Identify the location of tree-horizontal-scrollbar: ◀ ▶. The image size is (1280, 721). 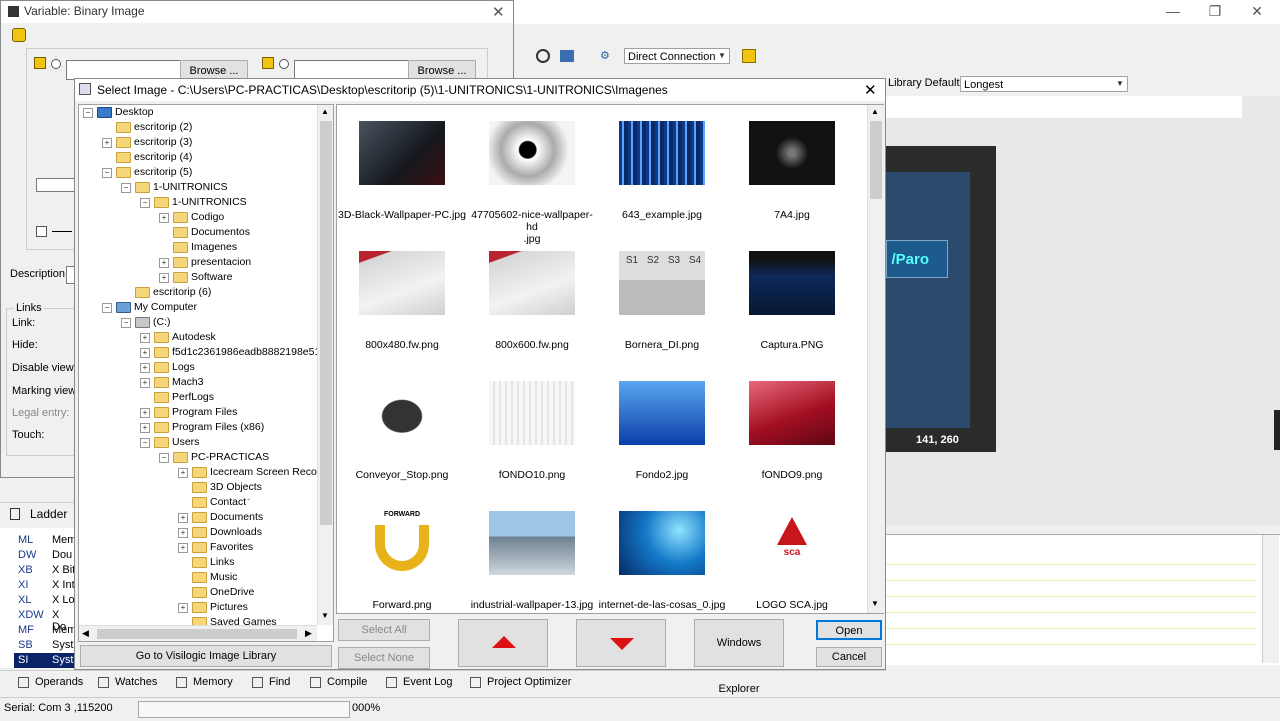
(198, 633).